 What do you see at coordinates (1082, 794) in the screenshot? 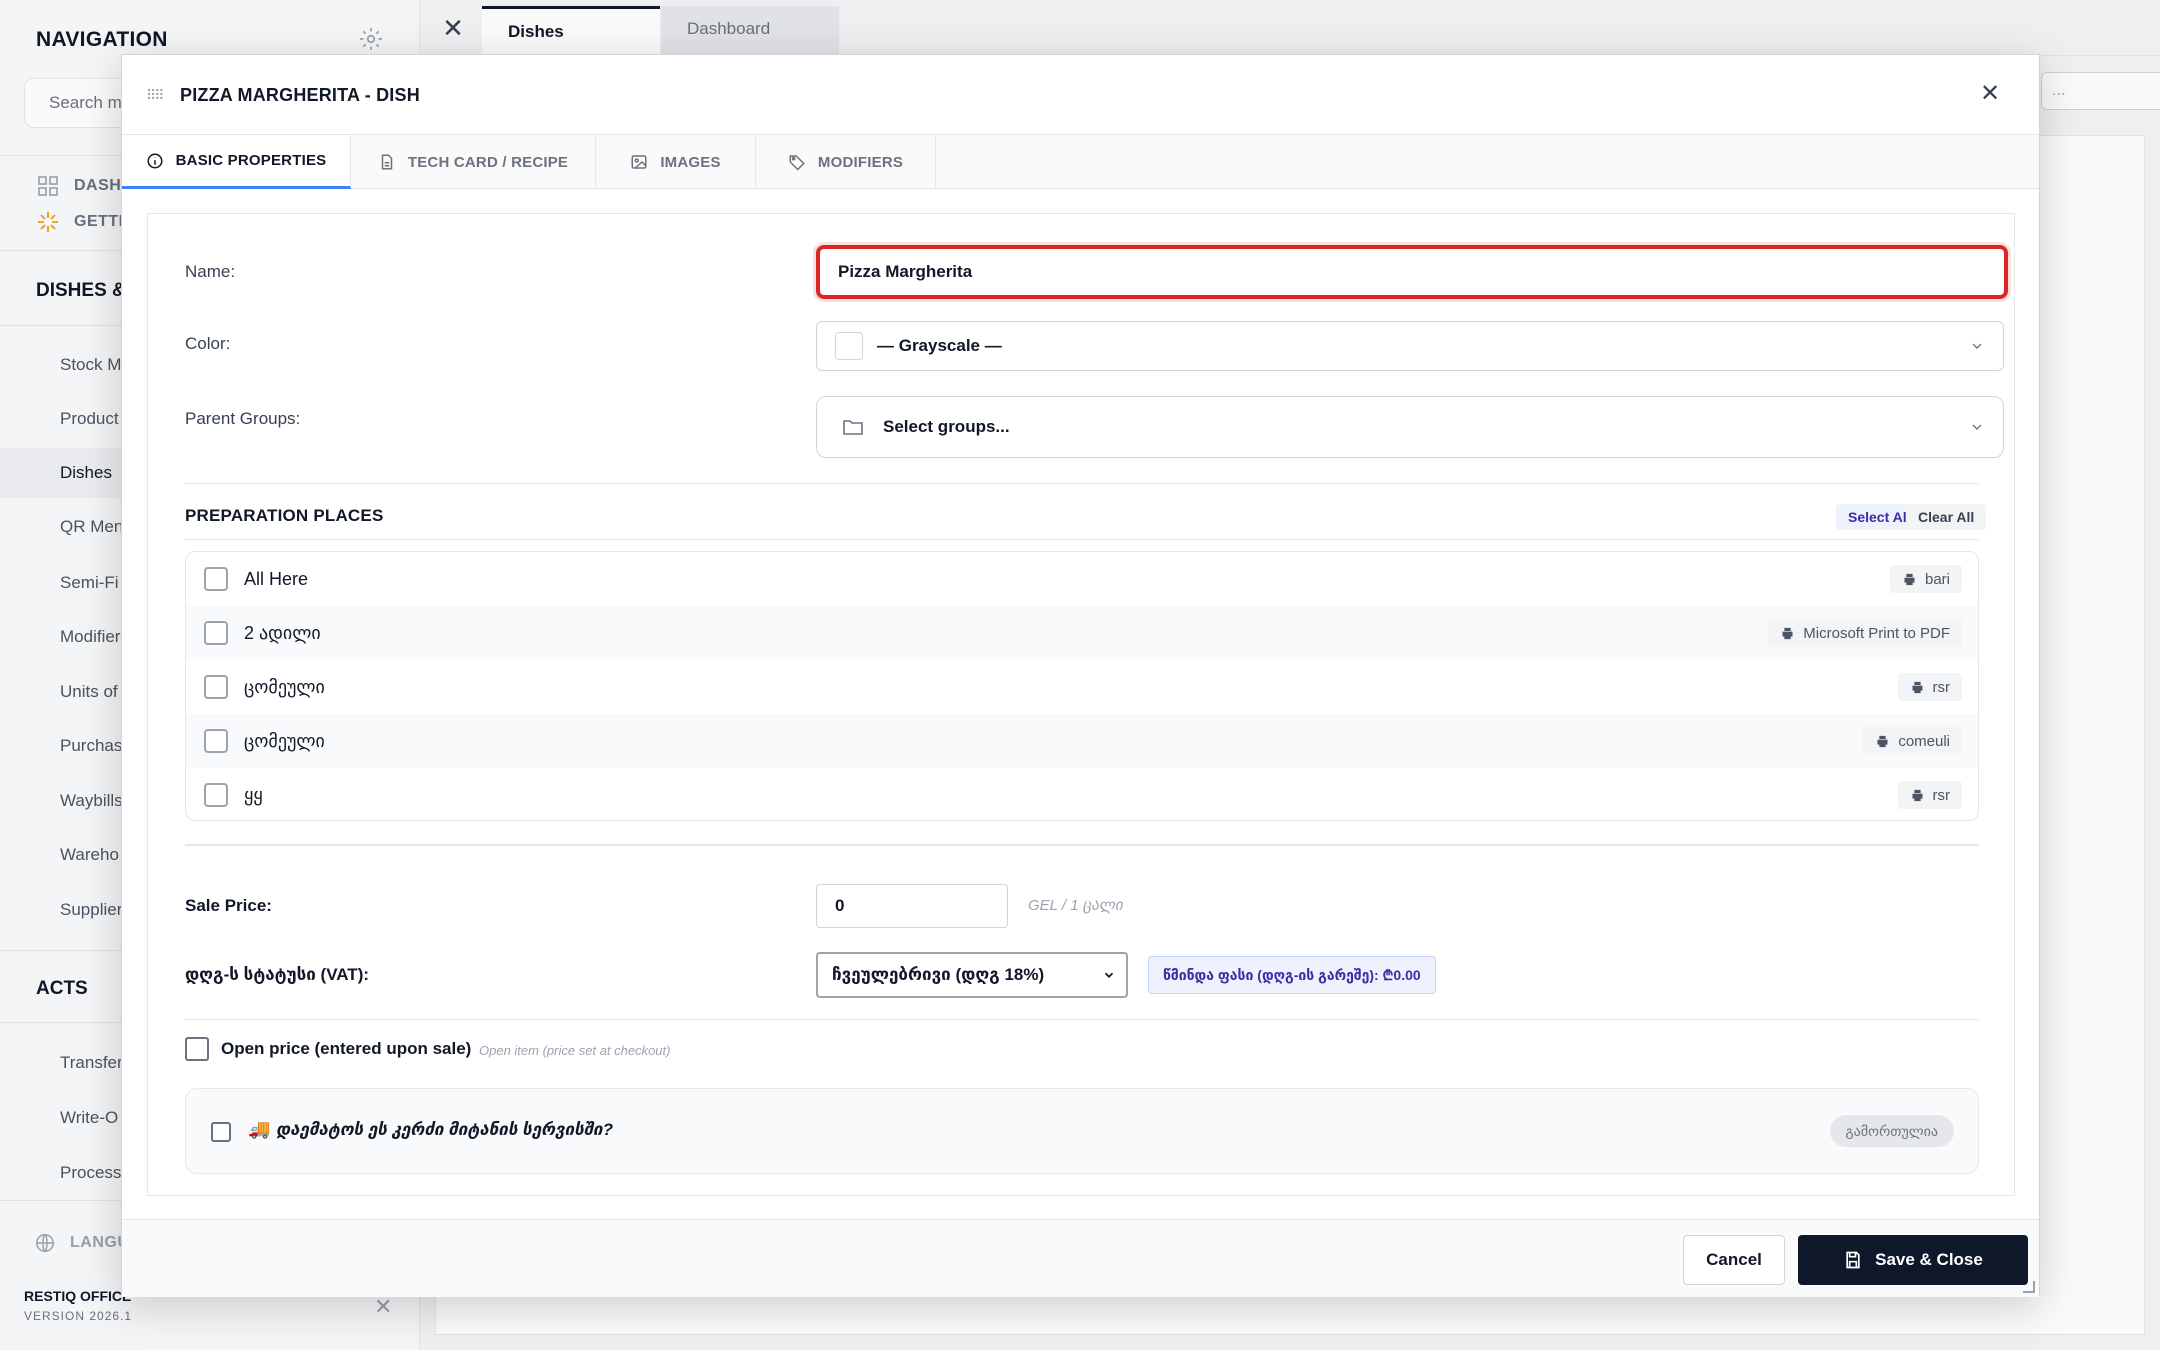
I see `list-item: ყყ rsr` at bounding box center [1082, 794].